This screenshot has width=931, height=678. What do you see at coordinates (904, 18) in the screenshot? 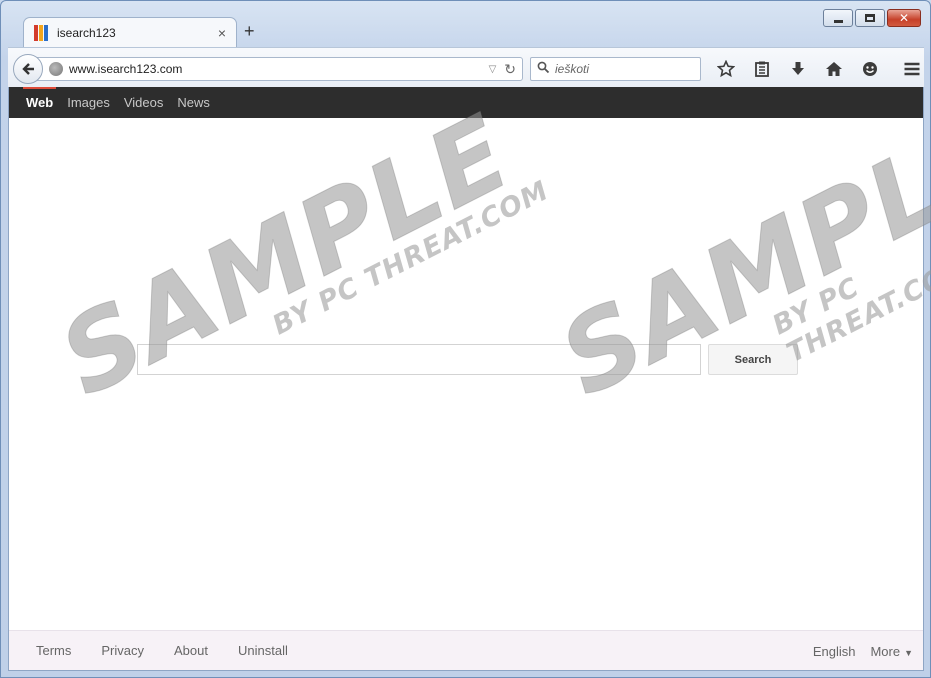
I see `close-window-button: ✕` at bounding box center [904, 18].